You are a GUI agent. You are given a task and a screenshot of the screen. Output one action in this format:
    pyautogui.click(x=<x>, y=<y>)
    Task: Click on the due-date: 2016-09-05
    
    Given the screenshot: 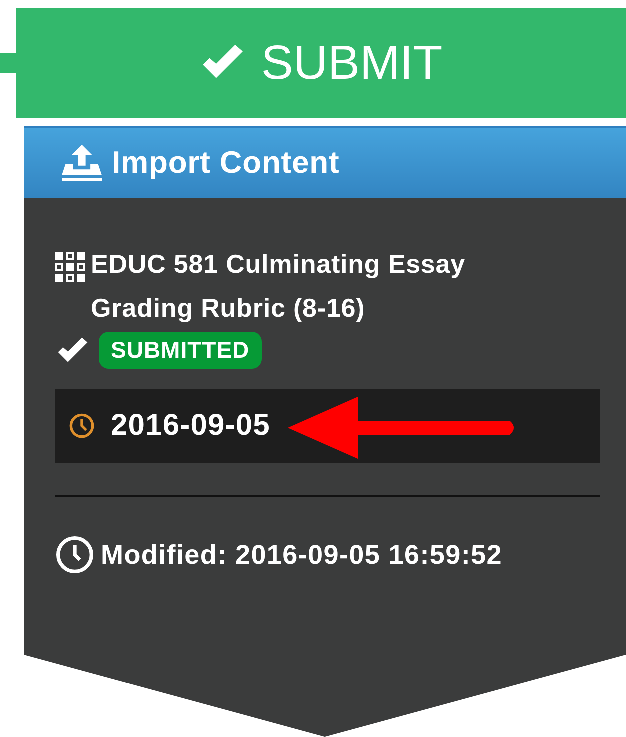 What is the action you would take?
    pyautogui.click(x=190, y=426)
    